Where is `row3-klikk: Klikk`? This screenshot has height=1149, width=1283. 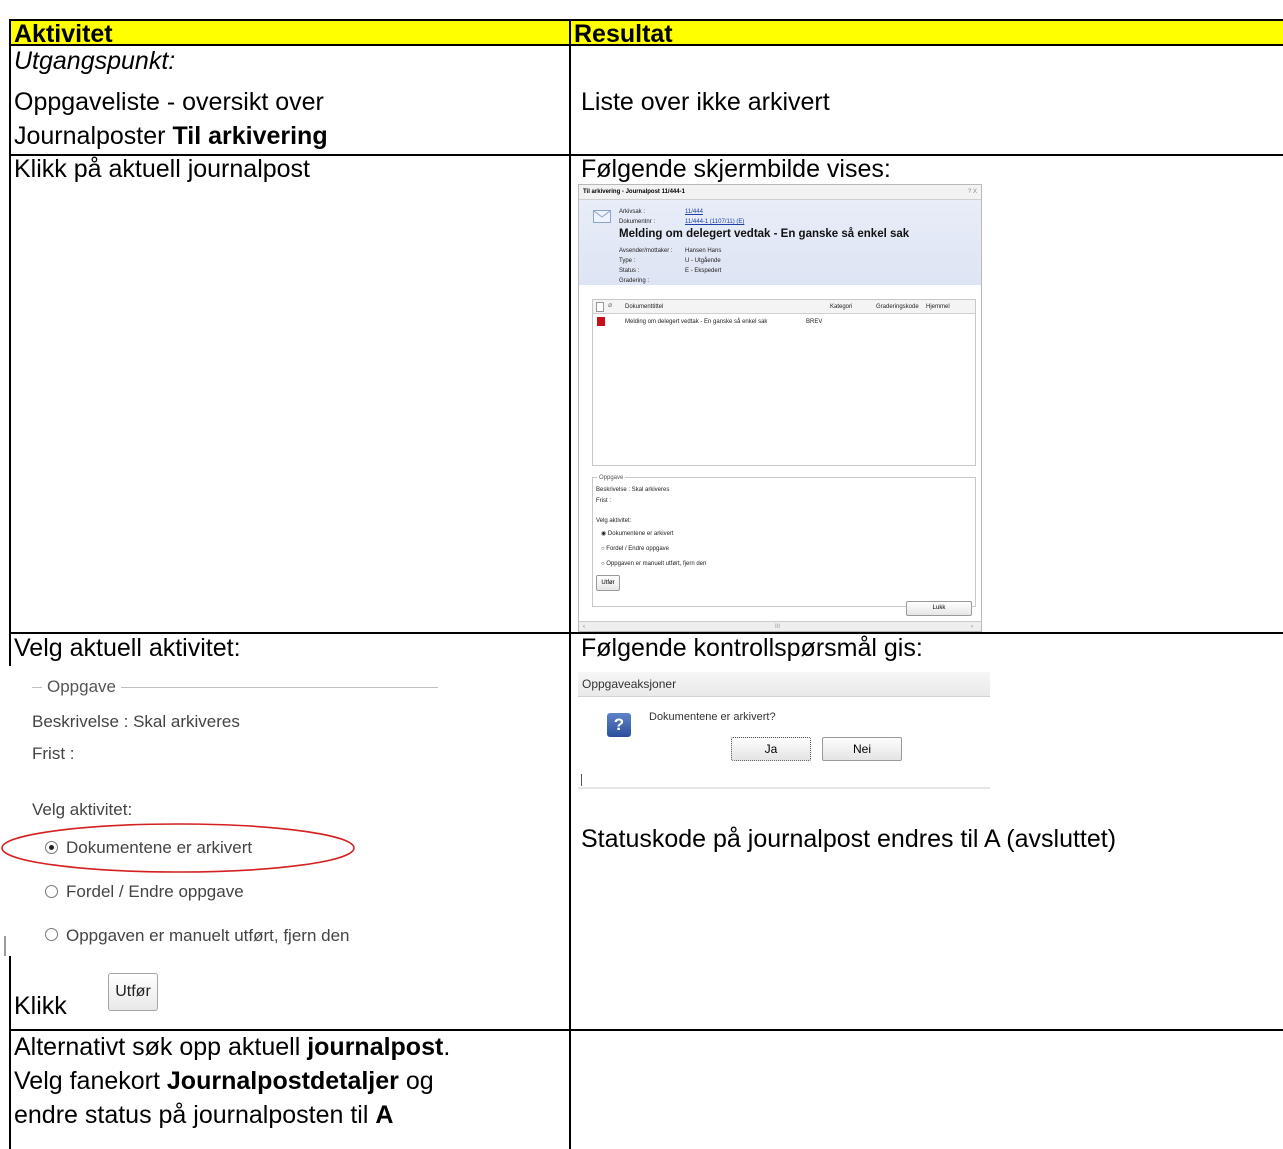
row3-klikk: Klikk is located at coordinates (40, 1006).